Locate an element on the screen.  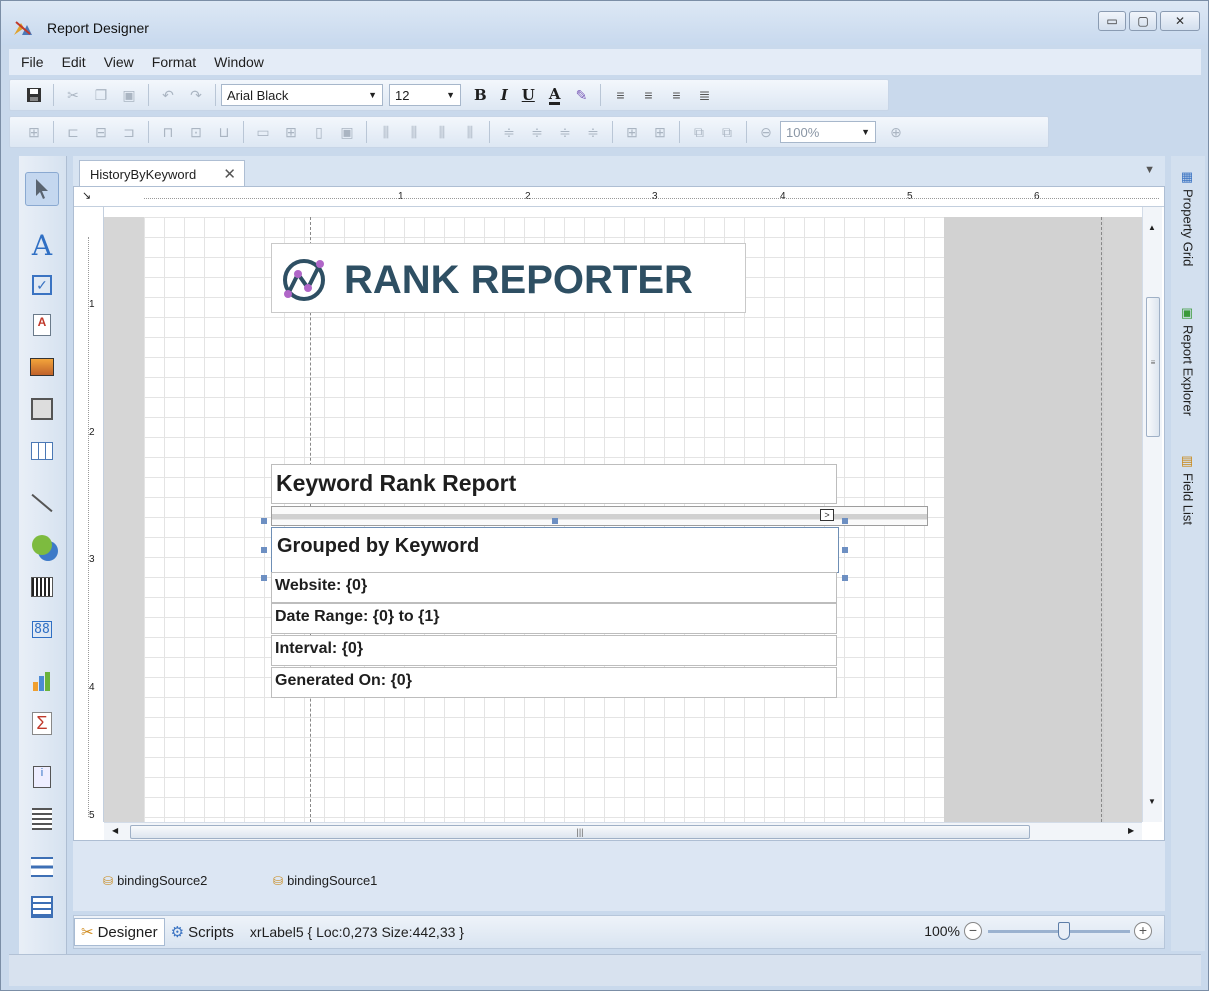
zoom-in-icon: + is located at coordinates (1143, 931).